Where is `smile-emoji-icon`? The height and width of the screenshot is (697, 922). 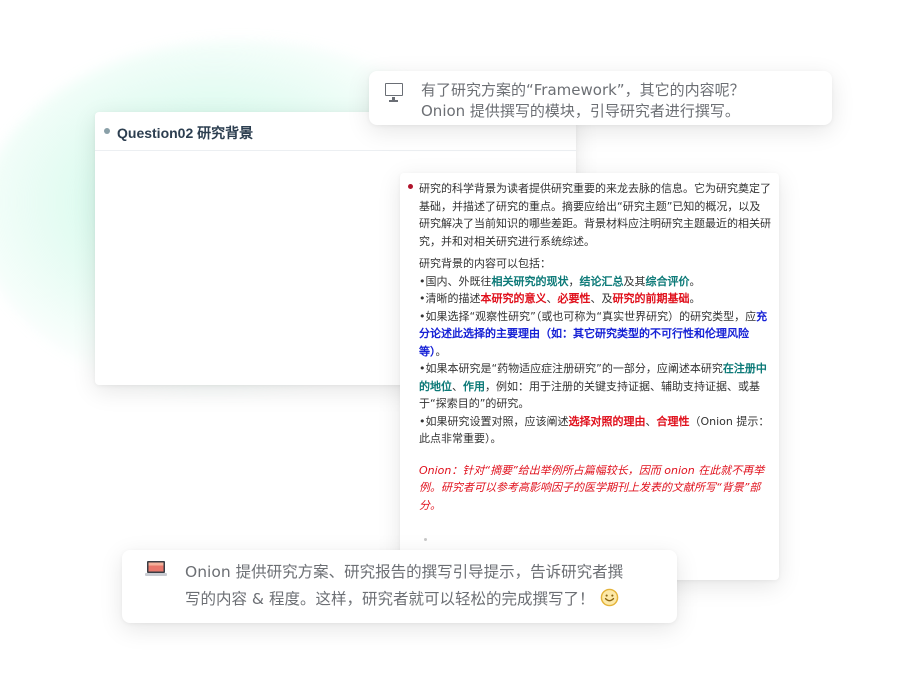
smile-emoji-icon is located at coordinates (610, 597).